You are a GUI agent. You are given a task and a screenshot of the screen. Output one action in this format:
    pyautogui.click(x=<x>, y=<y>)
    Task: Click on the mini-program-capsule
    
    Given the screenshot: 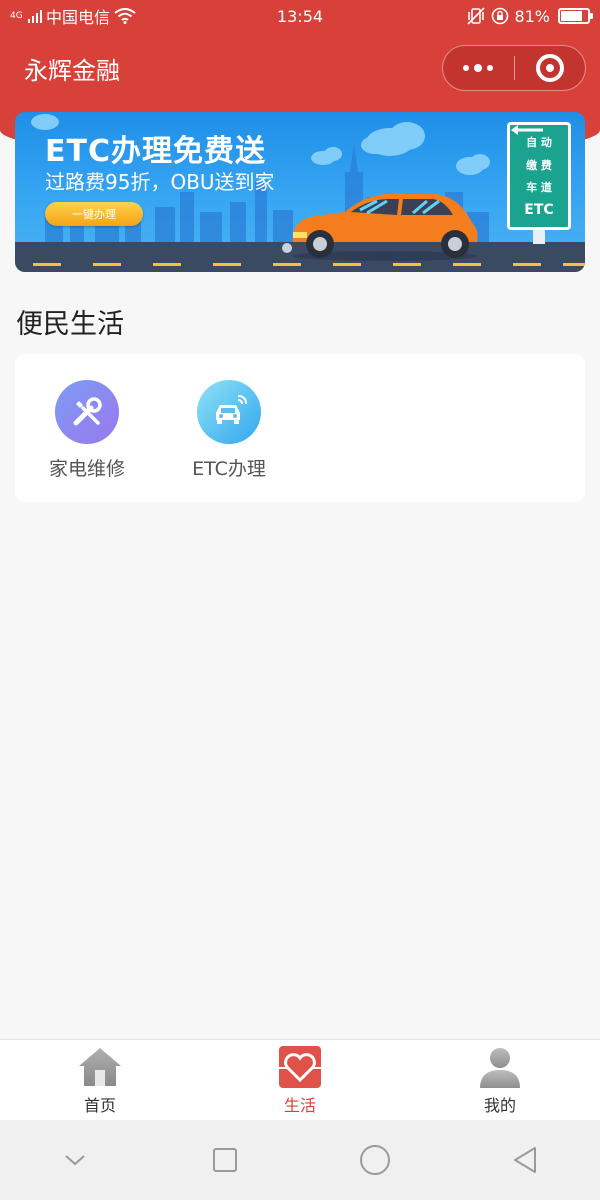 What is the action you would take?
    pyautogui.click(x=514, y=68)
    